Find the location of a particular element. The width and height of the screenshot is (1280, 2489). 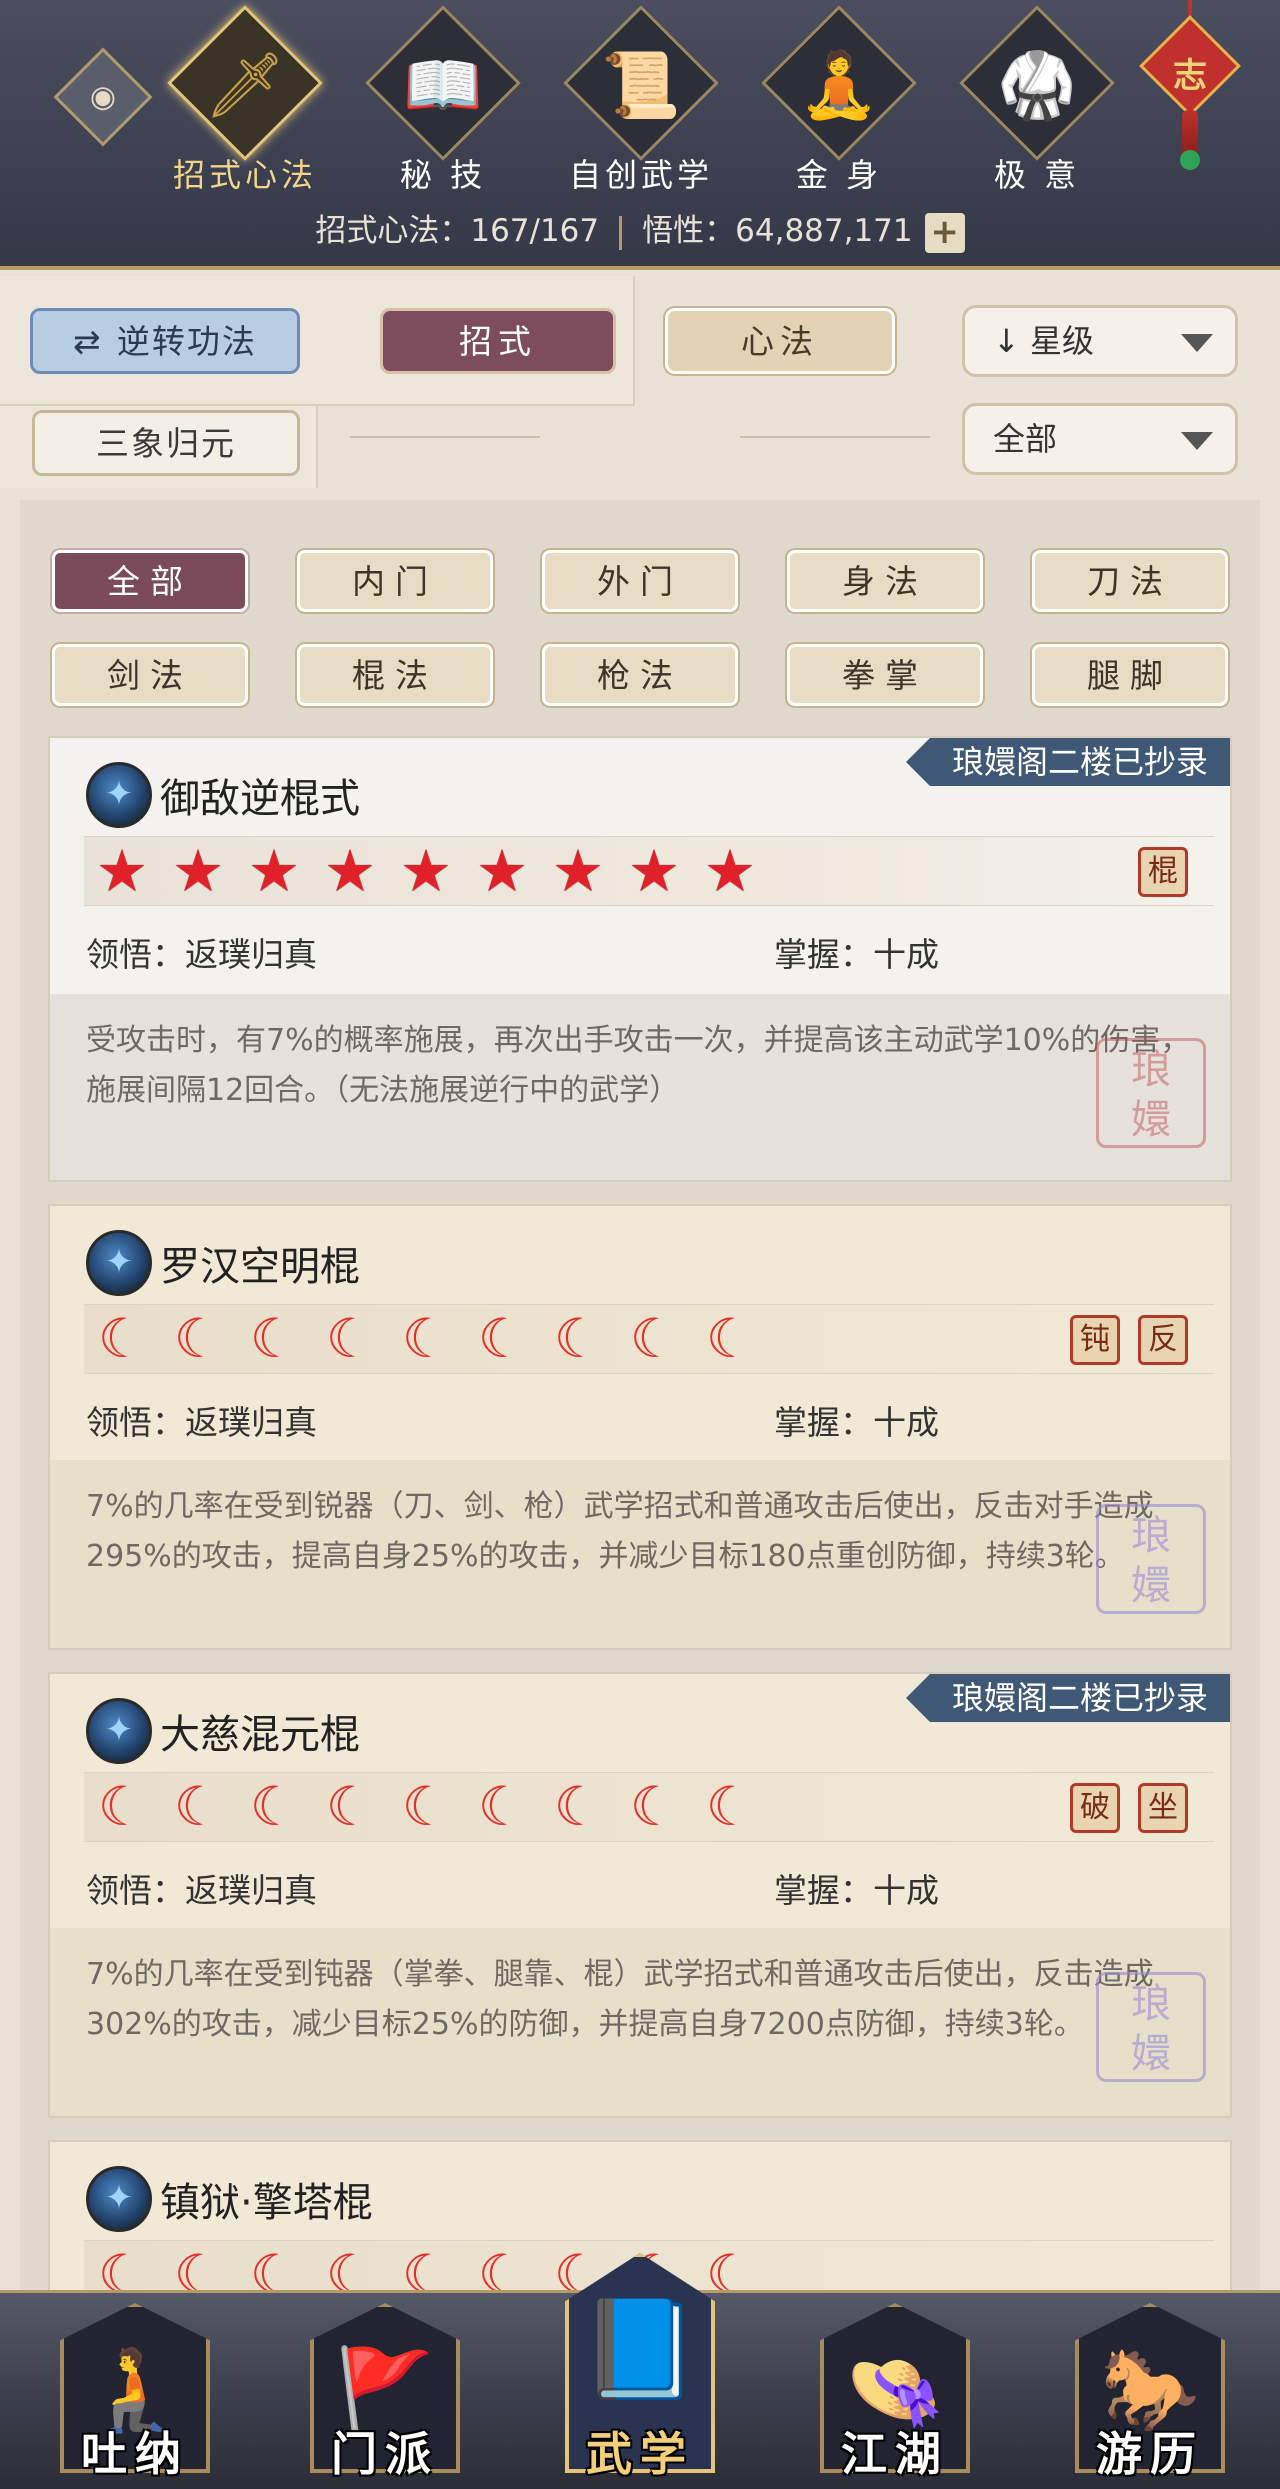

stats-line: 招式心法：167/167 悟性：64,887,171 + is located at coordinates (640, 229).